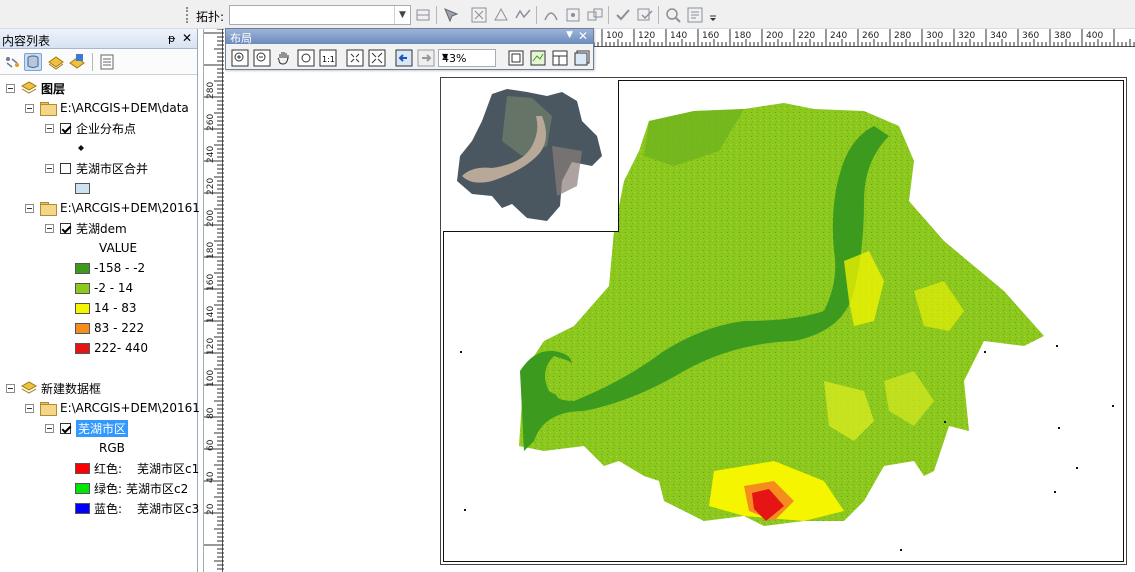 The image size is (1135, 572). I want to click on layer-row: 芜湖市区, so click(87, 428).